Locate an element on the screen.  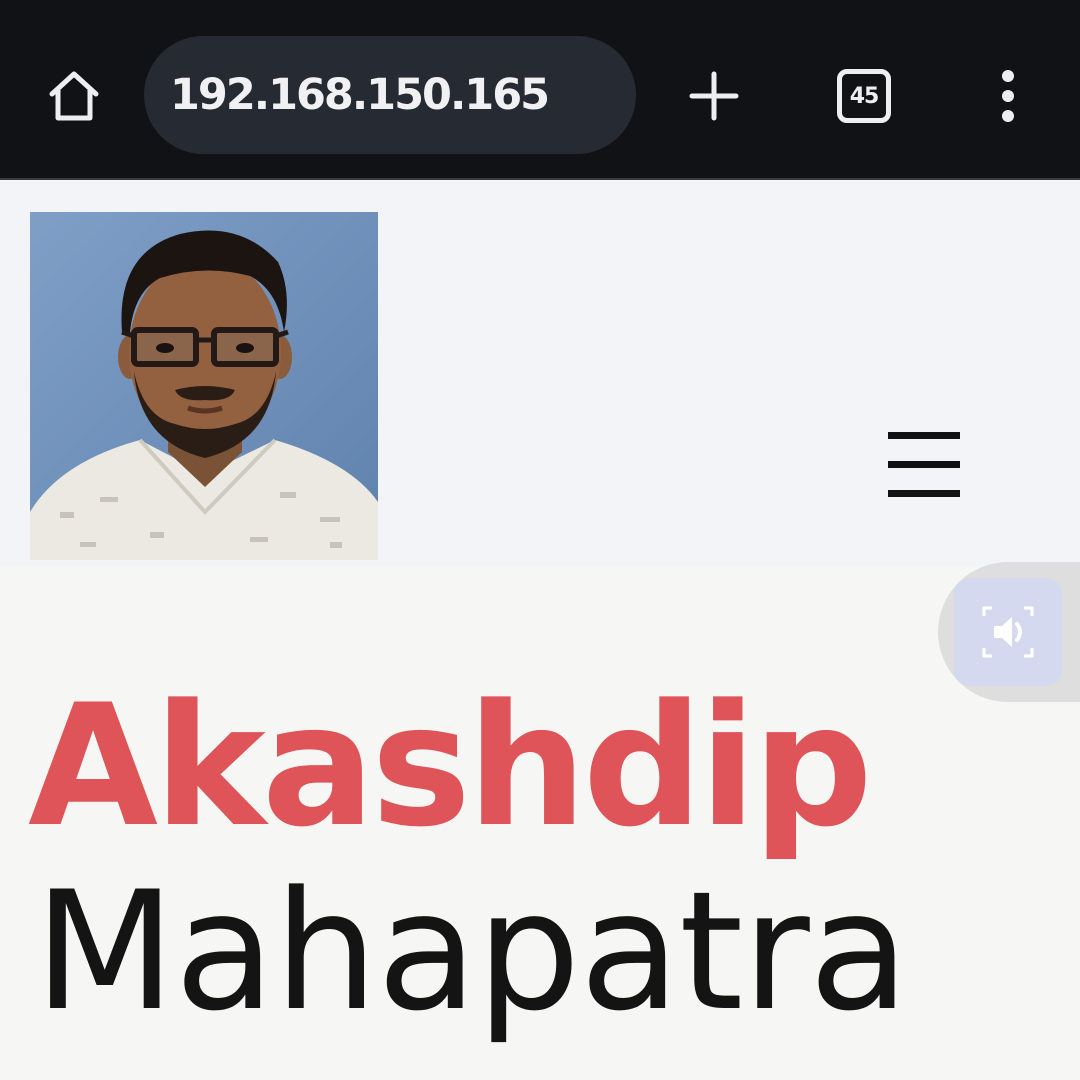
plus-icon is located at coordinates (714, 96).